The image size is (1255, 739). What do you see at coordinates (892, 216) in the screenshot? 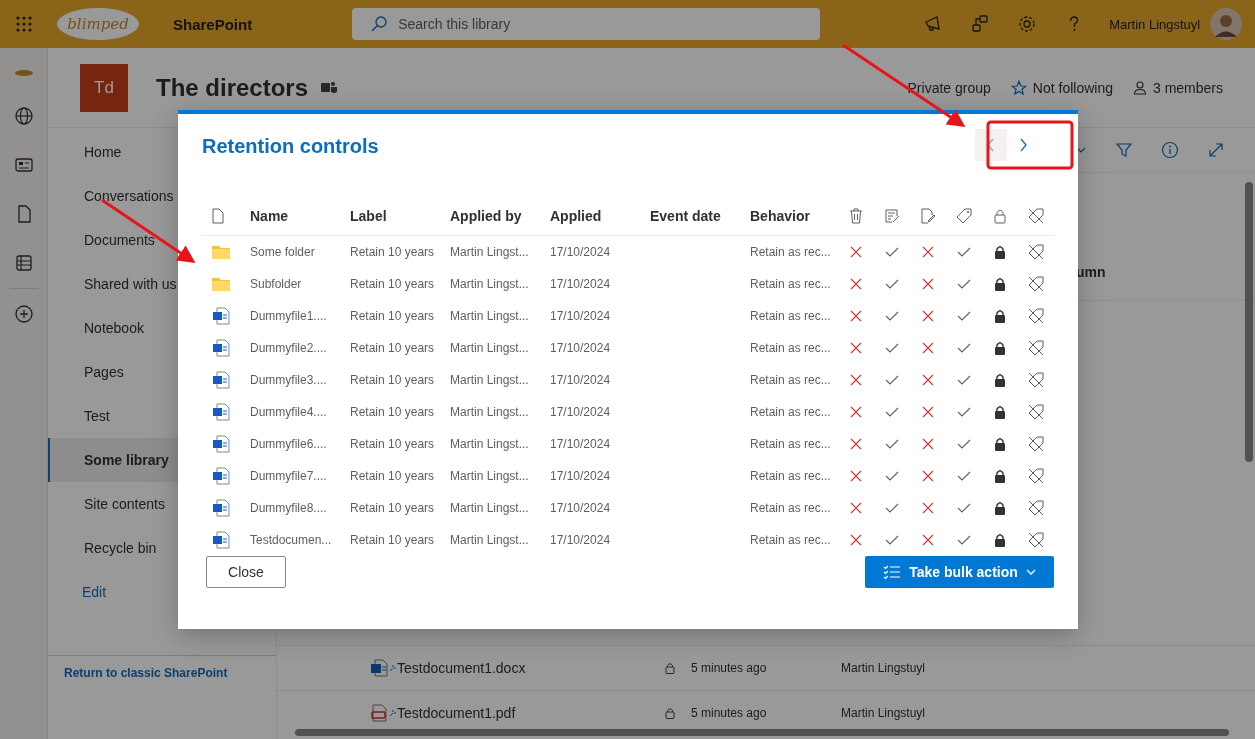
I see `edit-list-icon` at bounding box center [892, 216].